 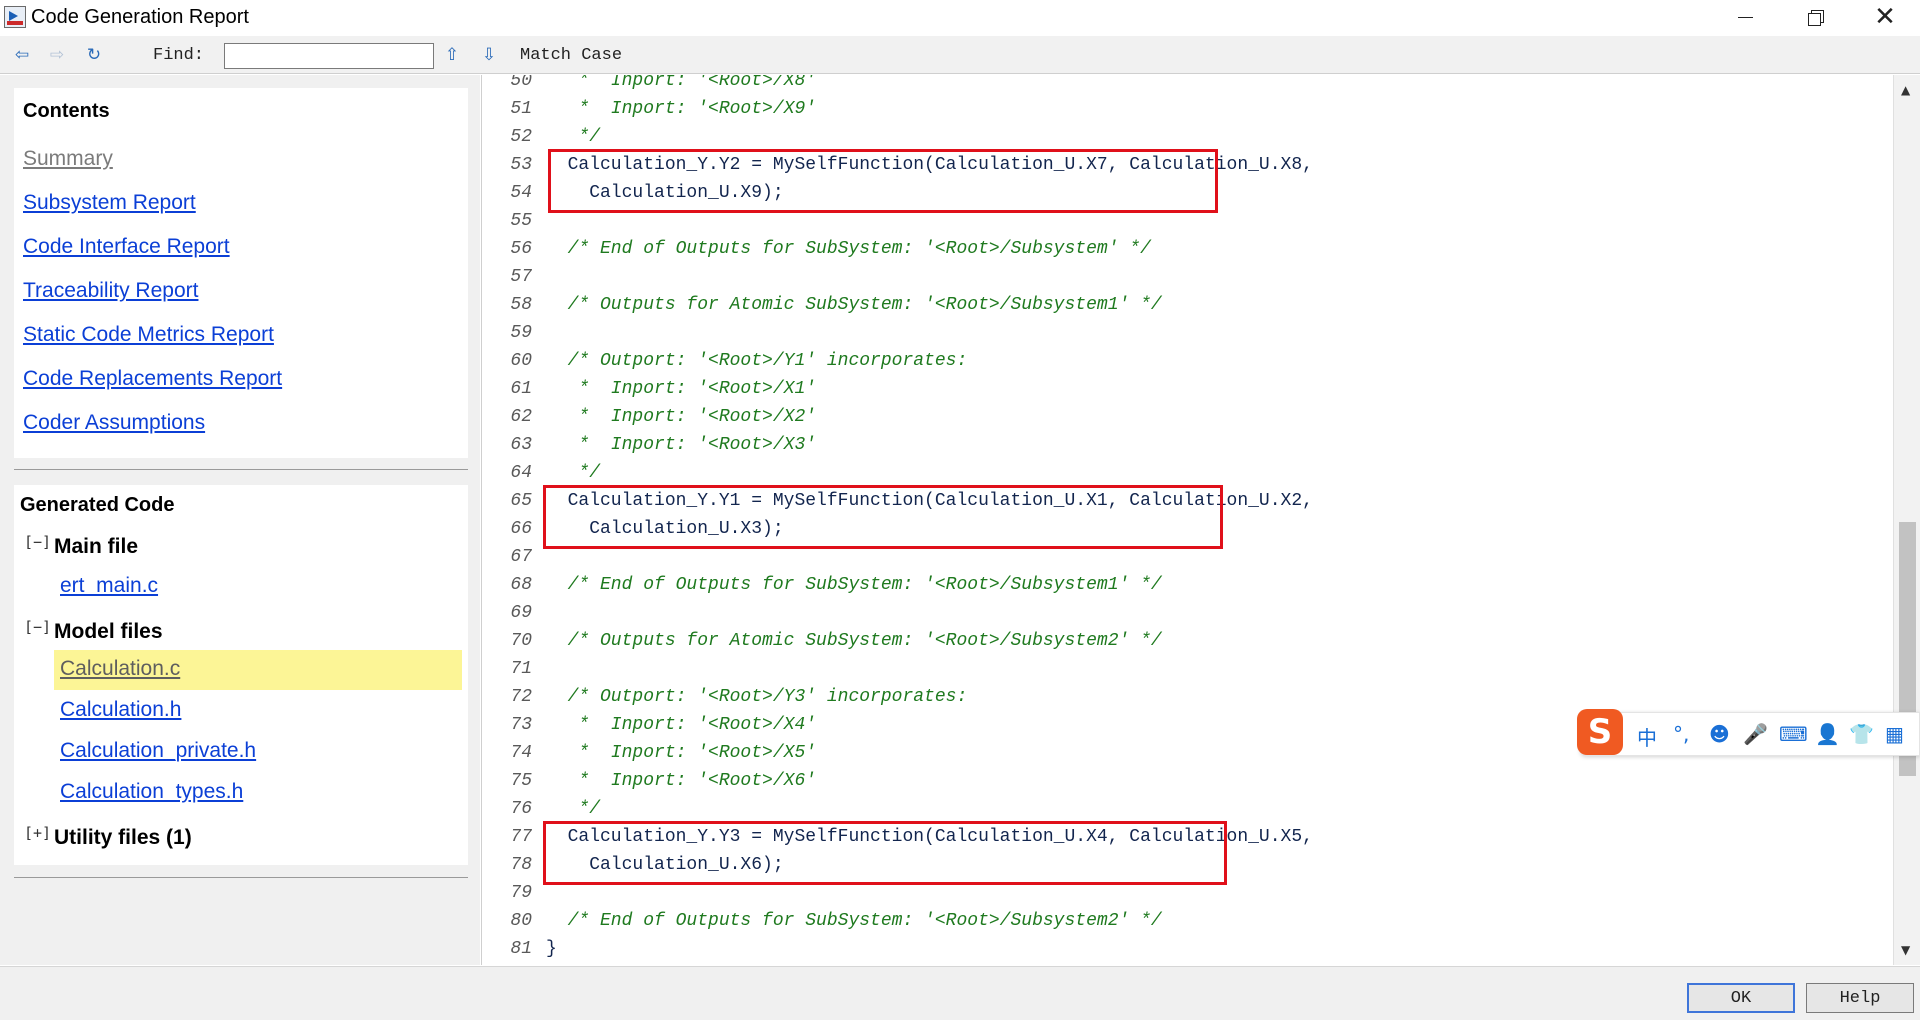 I want to click on minimize-button, so click(x=1745, y=17).